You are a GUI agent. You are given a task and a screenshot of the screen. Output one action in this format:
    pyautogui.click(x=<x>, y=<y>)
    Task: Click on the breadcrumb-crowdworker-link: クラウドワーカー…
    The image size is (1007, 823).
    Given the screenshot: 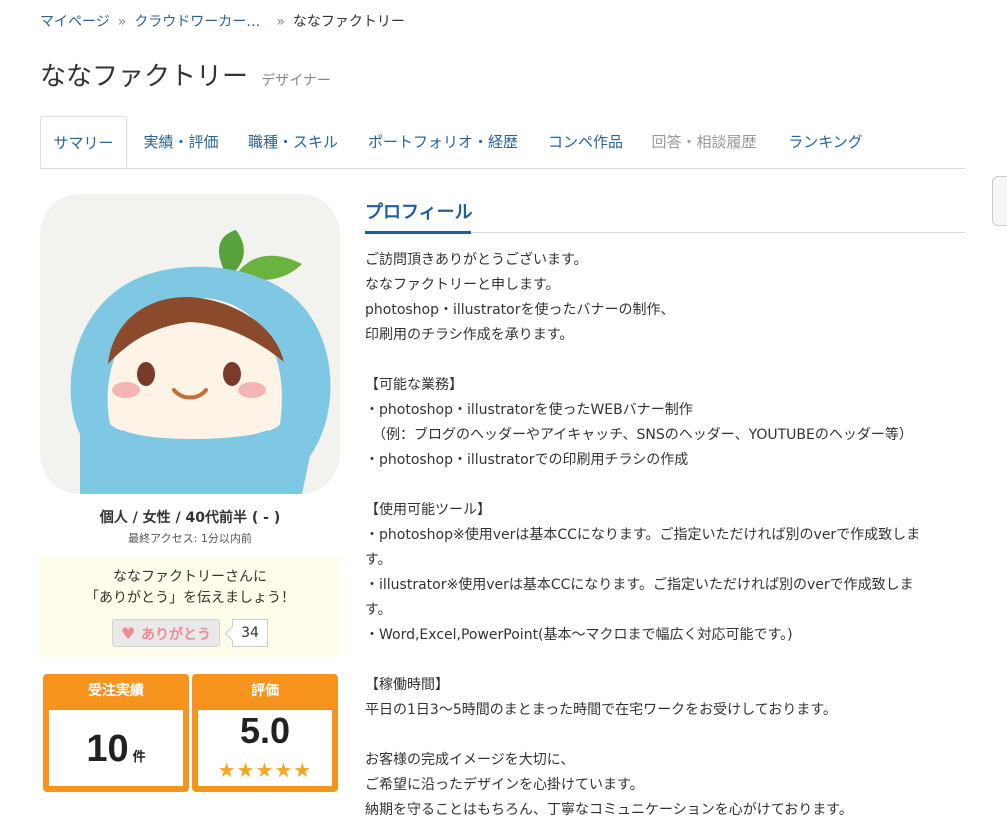 What is the action you would take?
    pyautogui.click(x=197, y=22)
    